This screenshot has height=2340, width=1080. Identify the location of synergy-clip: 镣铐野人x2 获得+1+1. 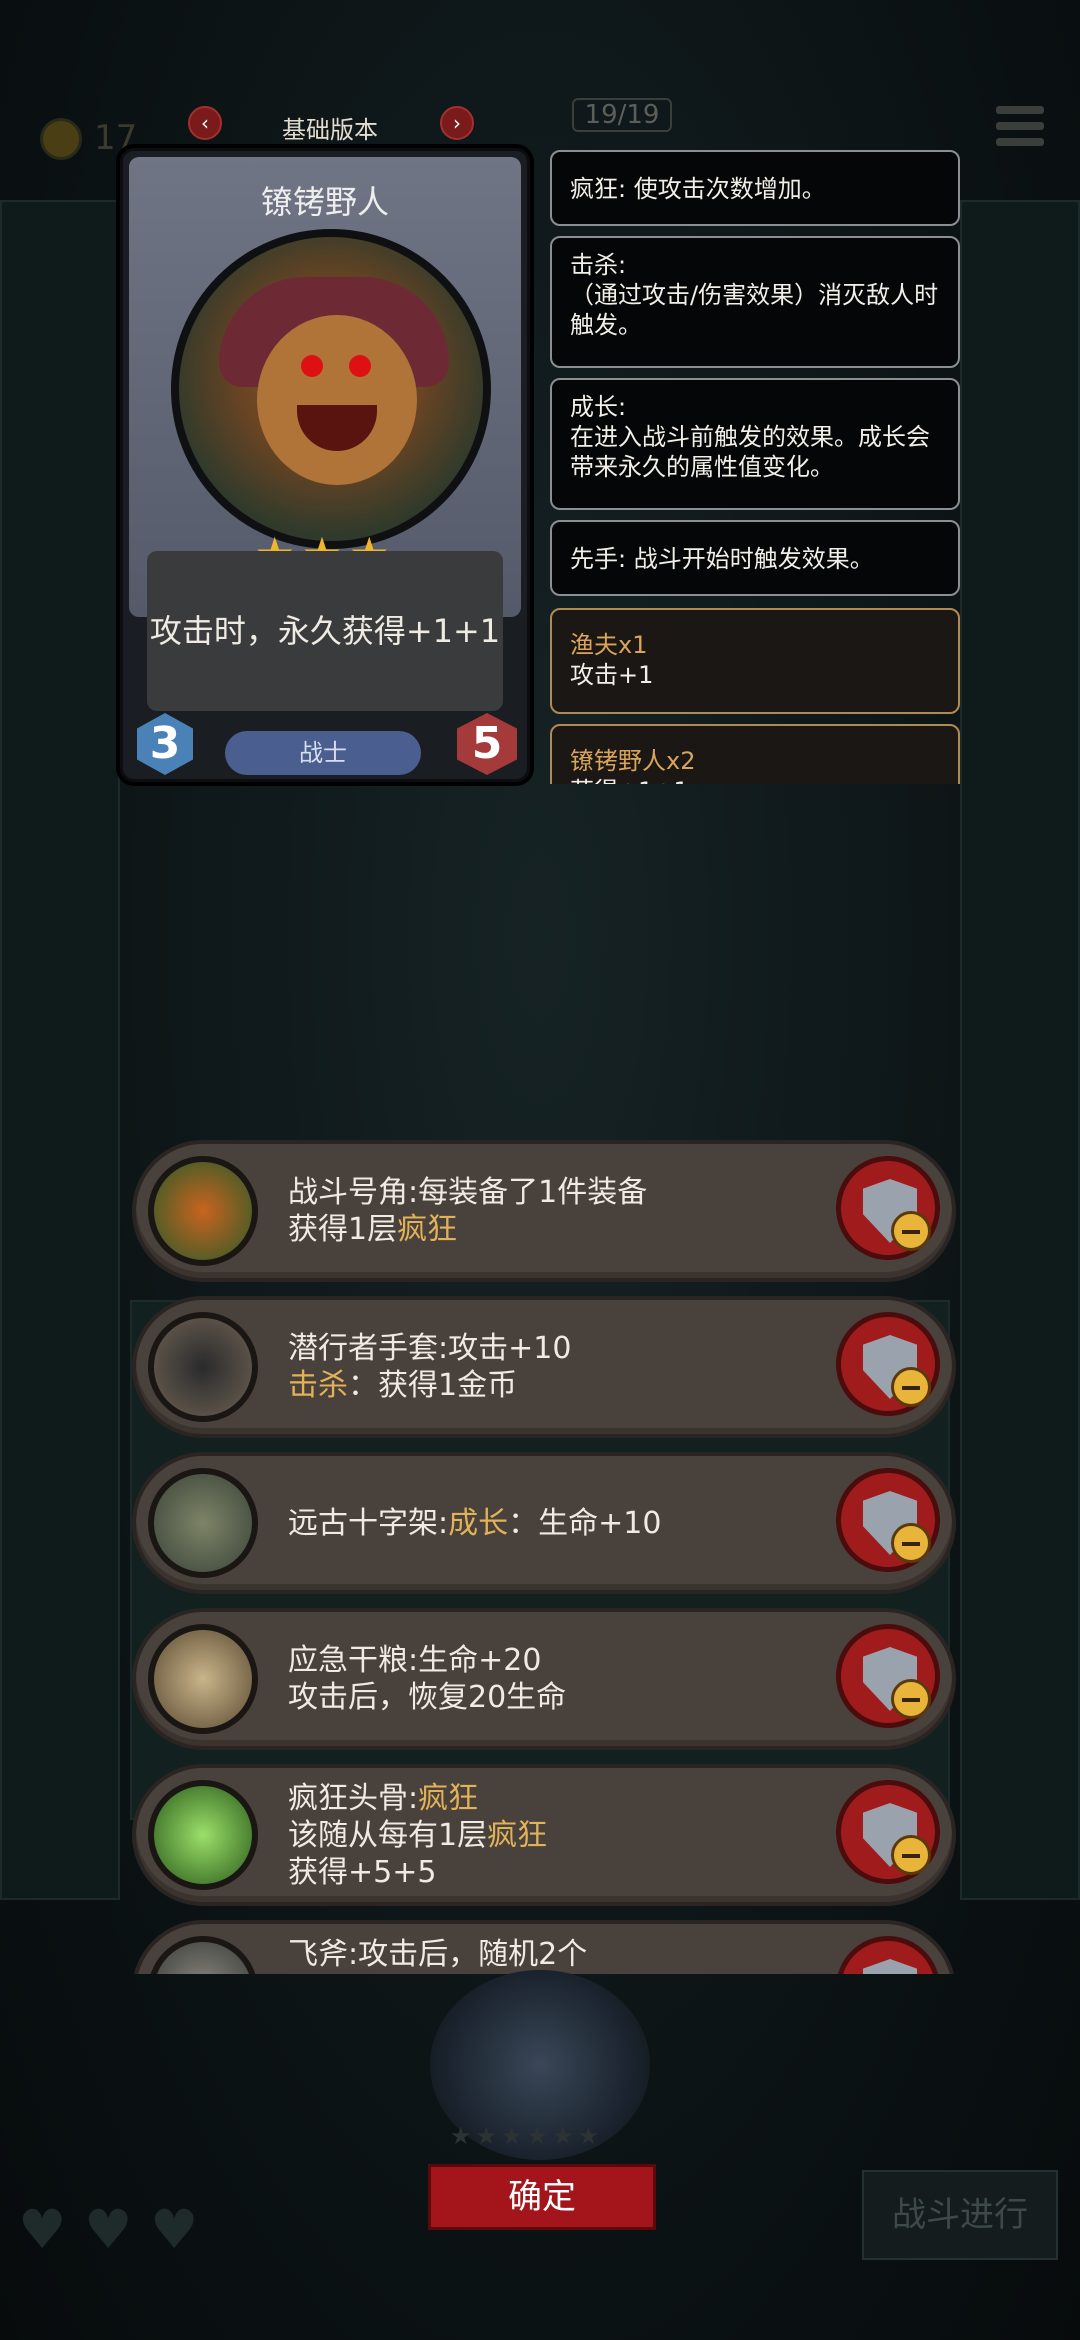
(755, 752).